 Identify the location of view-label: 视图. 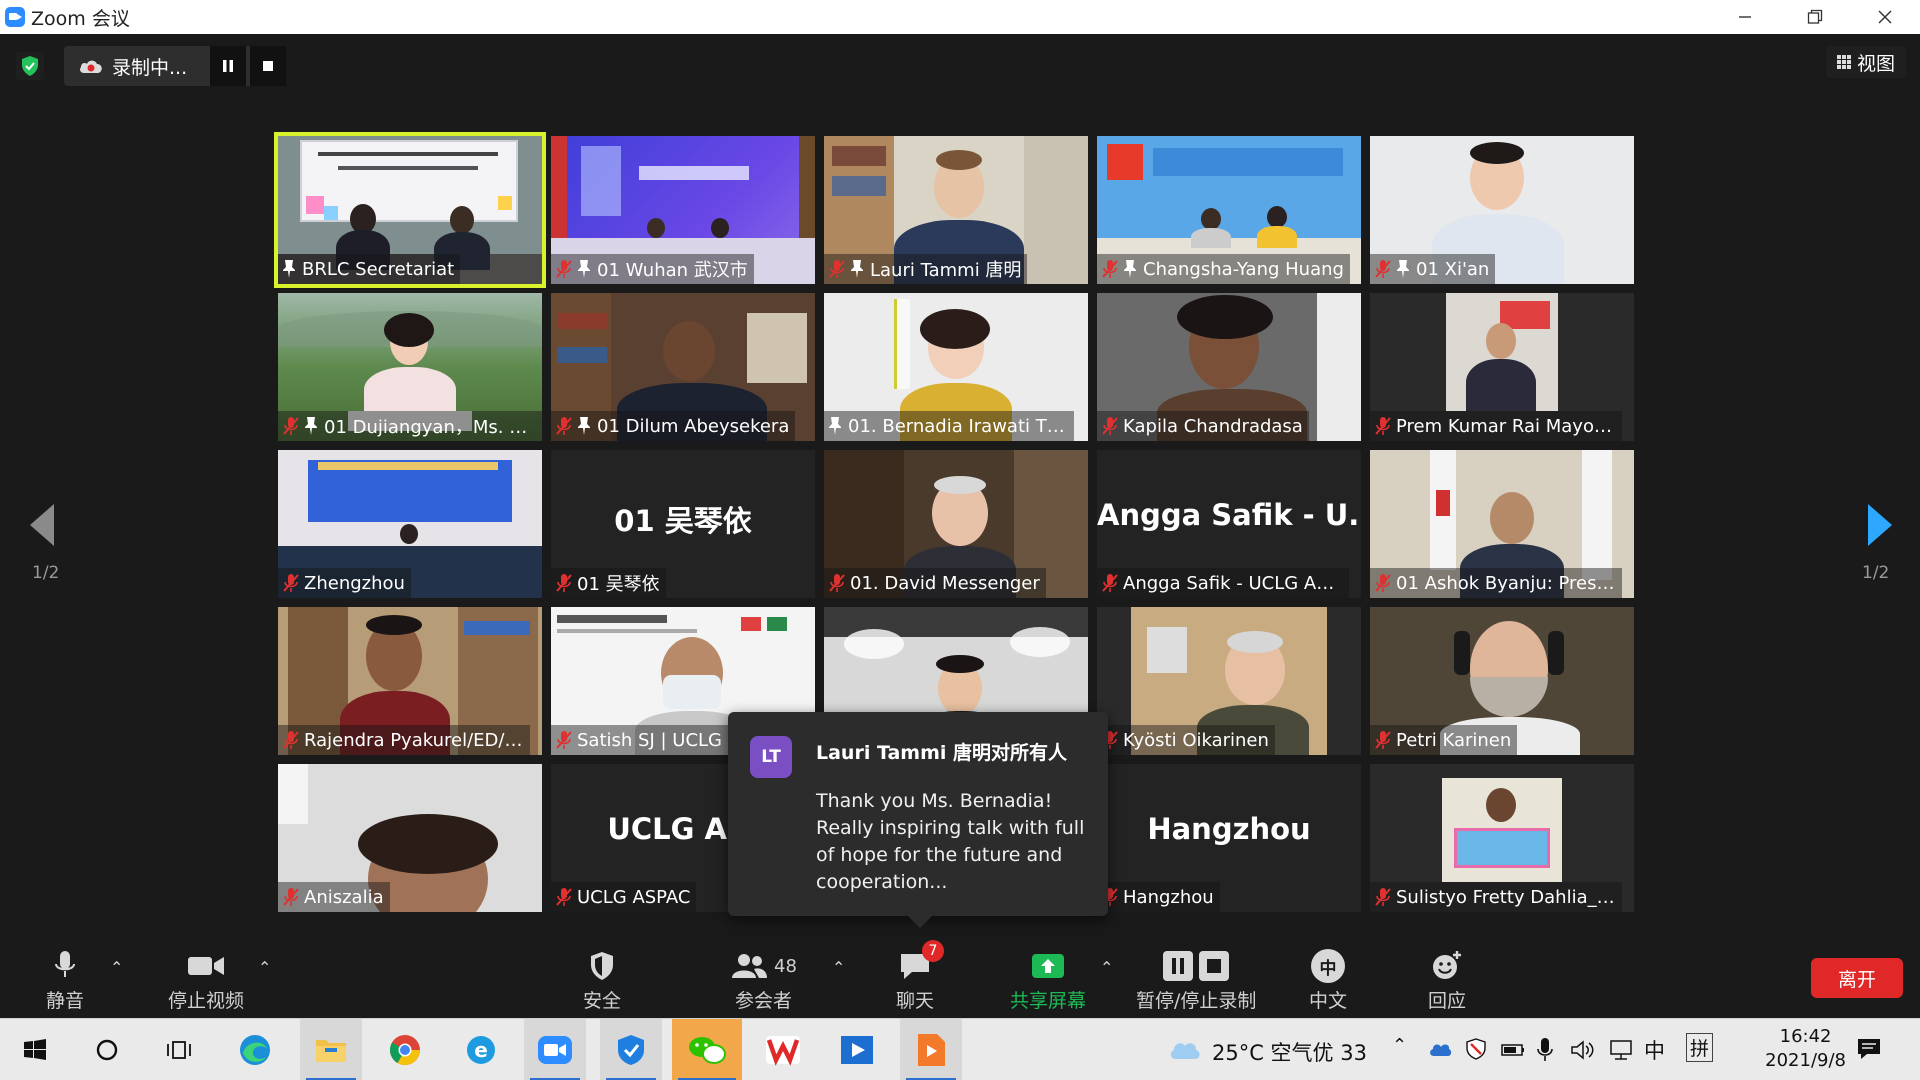
(1875, 63).